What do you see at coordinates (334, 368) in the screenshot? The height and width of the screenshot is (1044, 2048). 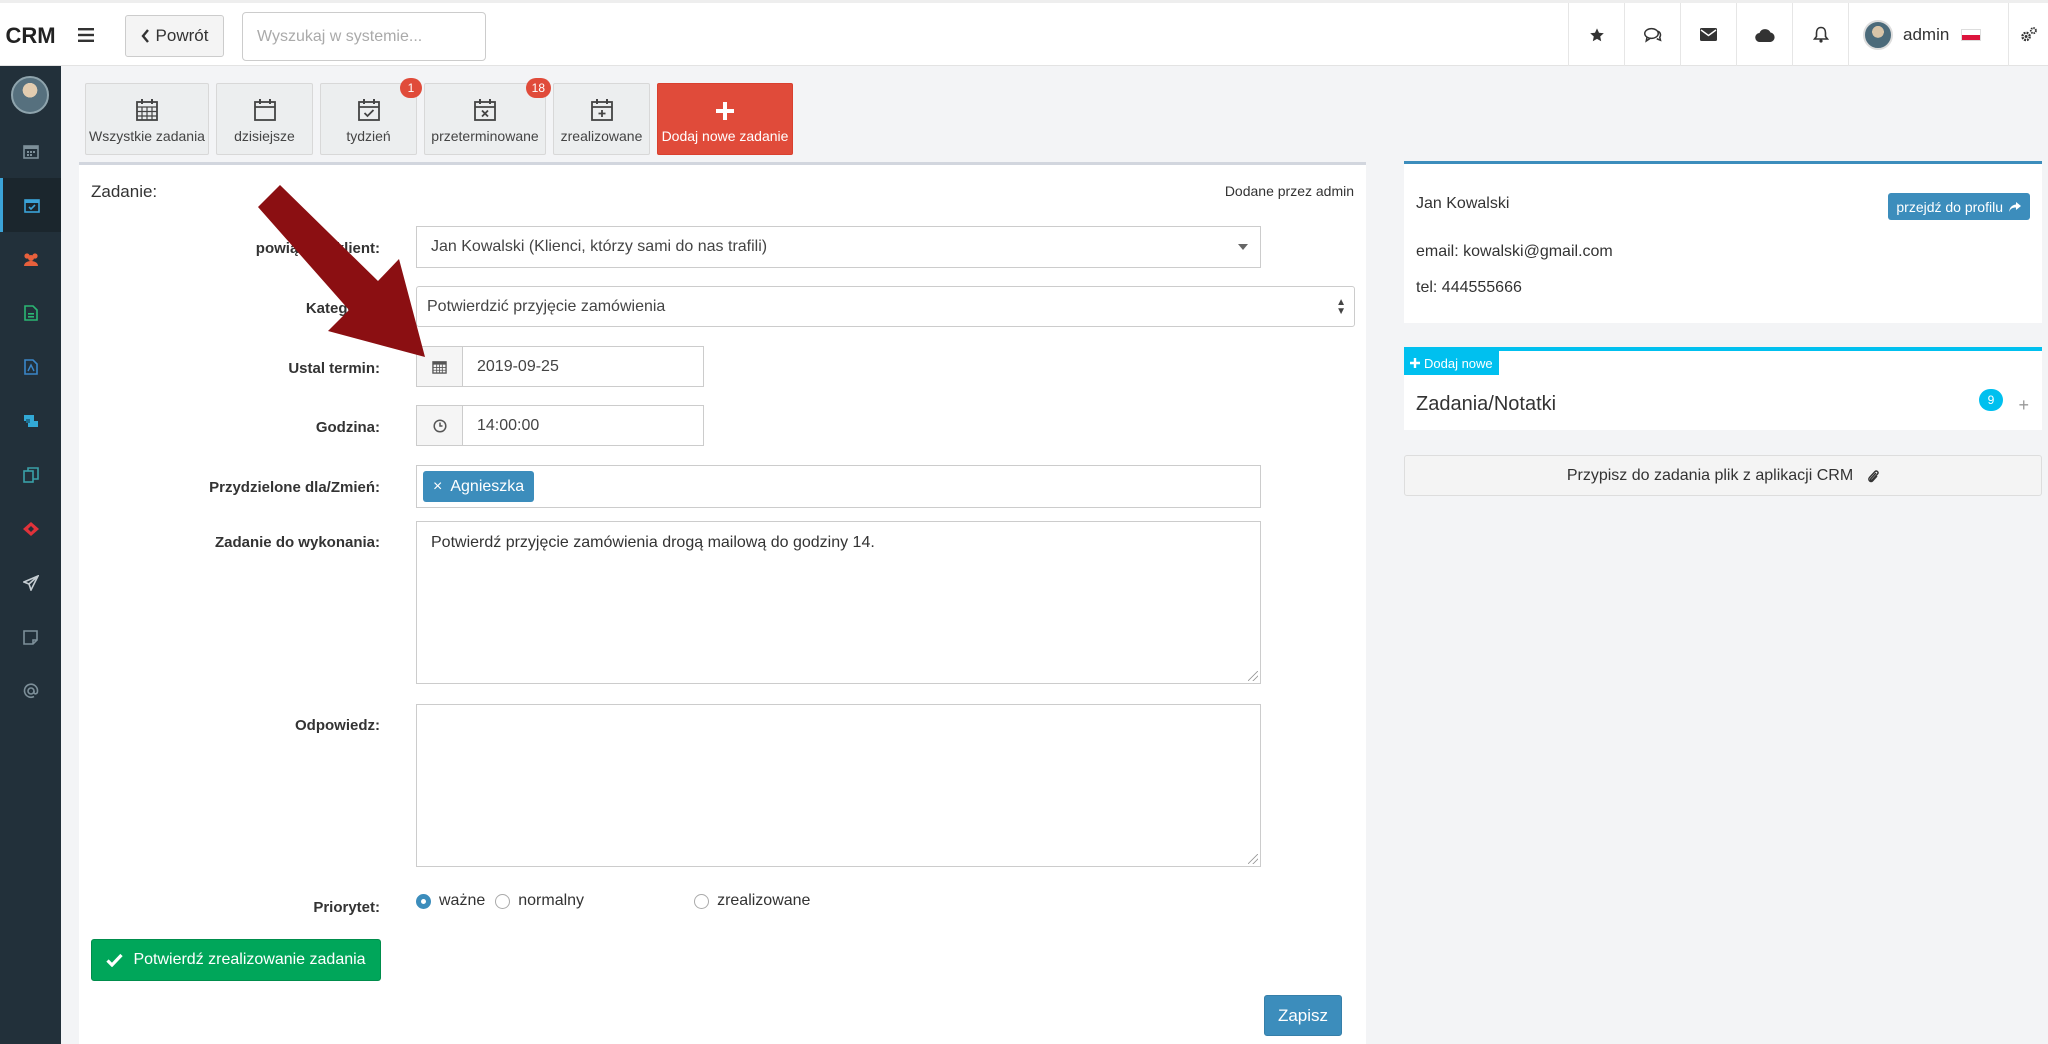 I see `date-label: Ustal termin:` at bounding box center [334, 368].